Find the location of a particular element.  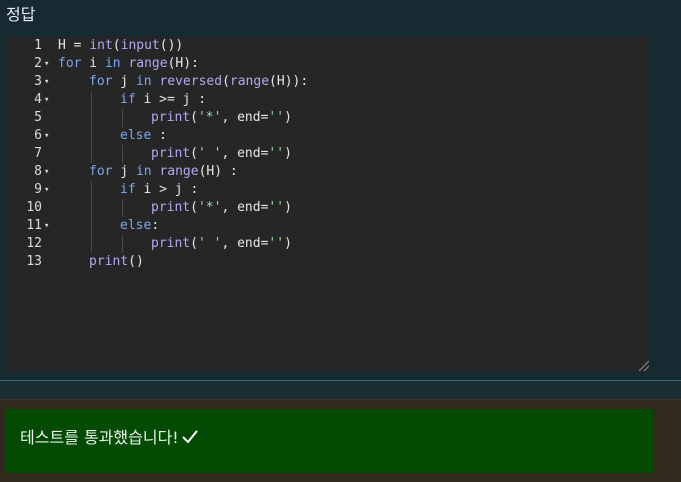

code-line: 8 ▾ for j in range(H) : is located at coordinates (327, 172).